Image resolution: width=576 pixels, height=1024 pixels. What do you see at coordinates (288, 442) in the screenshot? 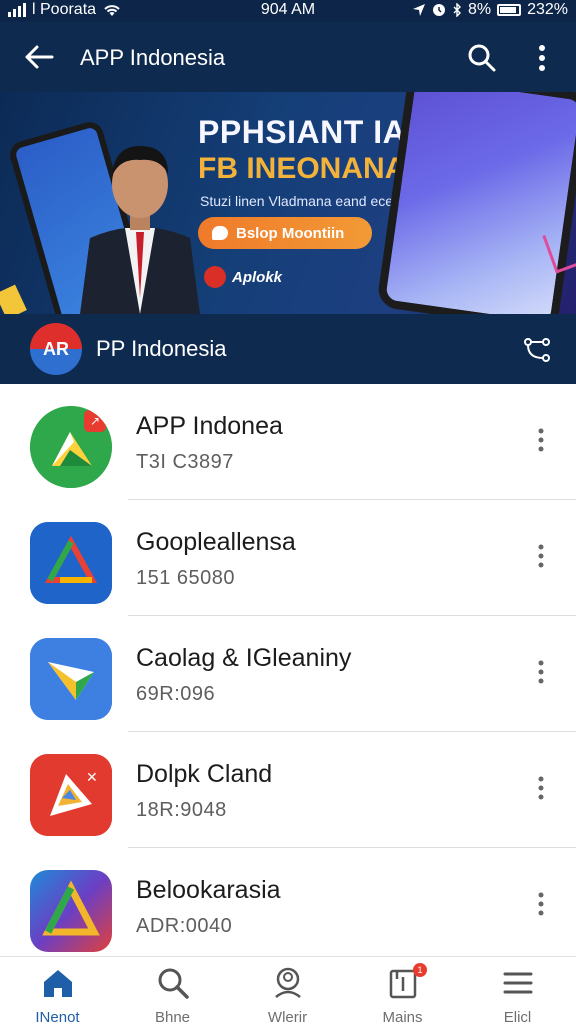
I see `list-item: ↗ APP Indonea T3I C3897` at bounding box center [288, 442].